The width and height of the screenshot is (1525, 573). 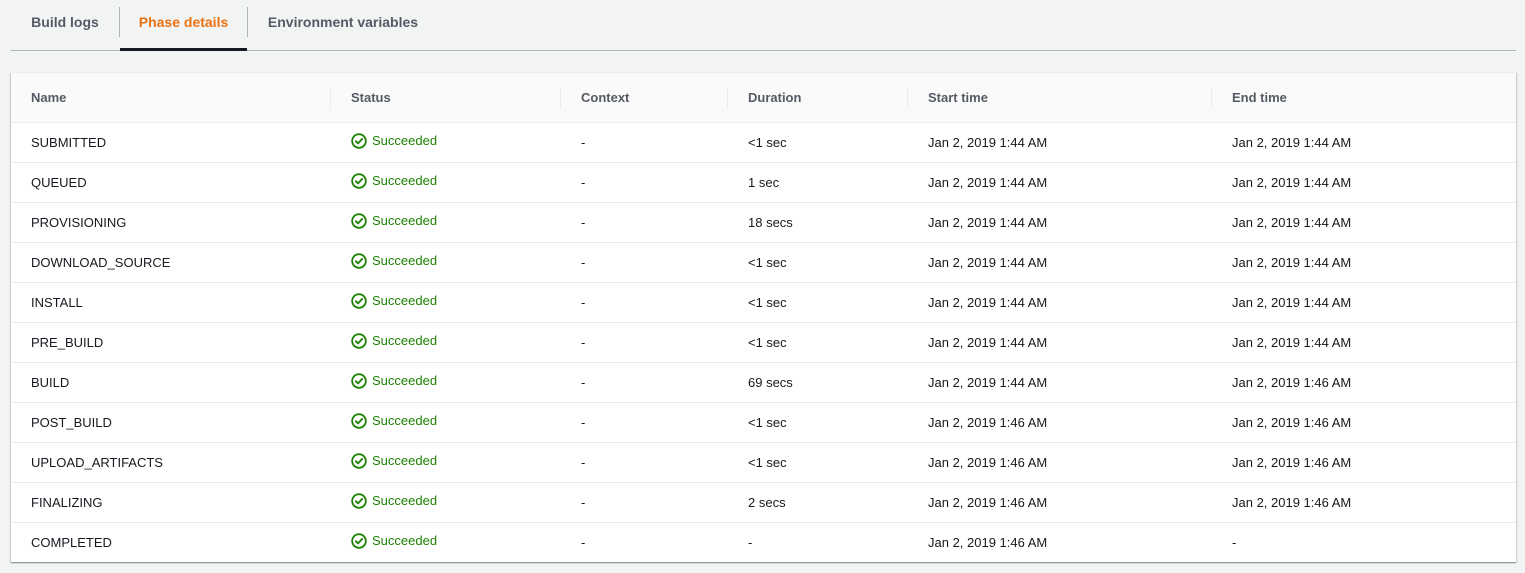 What do you see at coordinates (67, 342) in the screenshot?
I see `cell-name: PRE_BUILD` at bounding box center [67, 342].